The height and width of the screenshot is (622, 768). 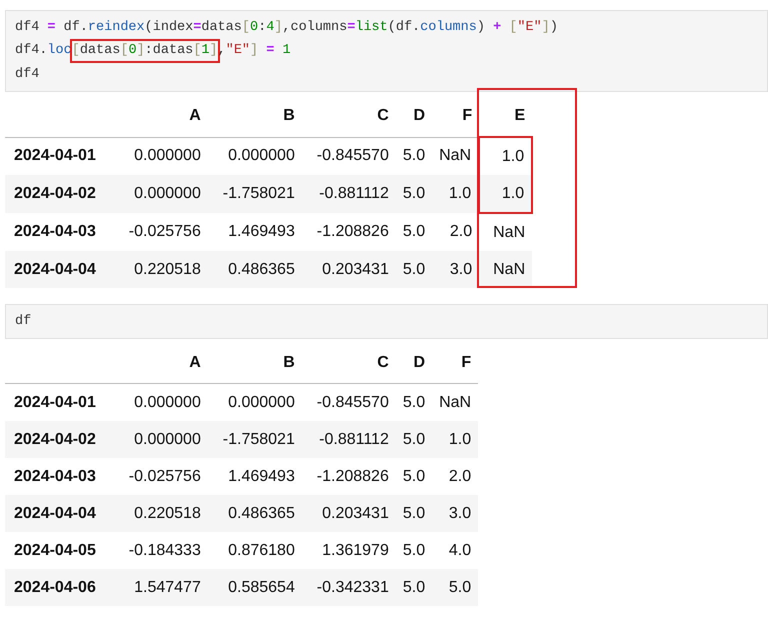 What do you see at coordinates (56, 587) in the screenshot?
I see `row-index: 2024-04-06` at bounding box center [56, 587].